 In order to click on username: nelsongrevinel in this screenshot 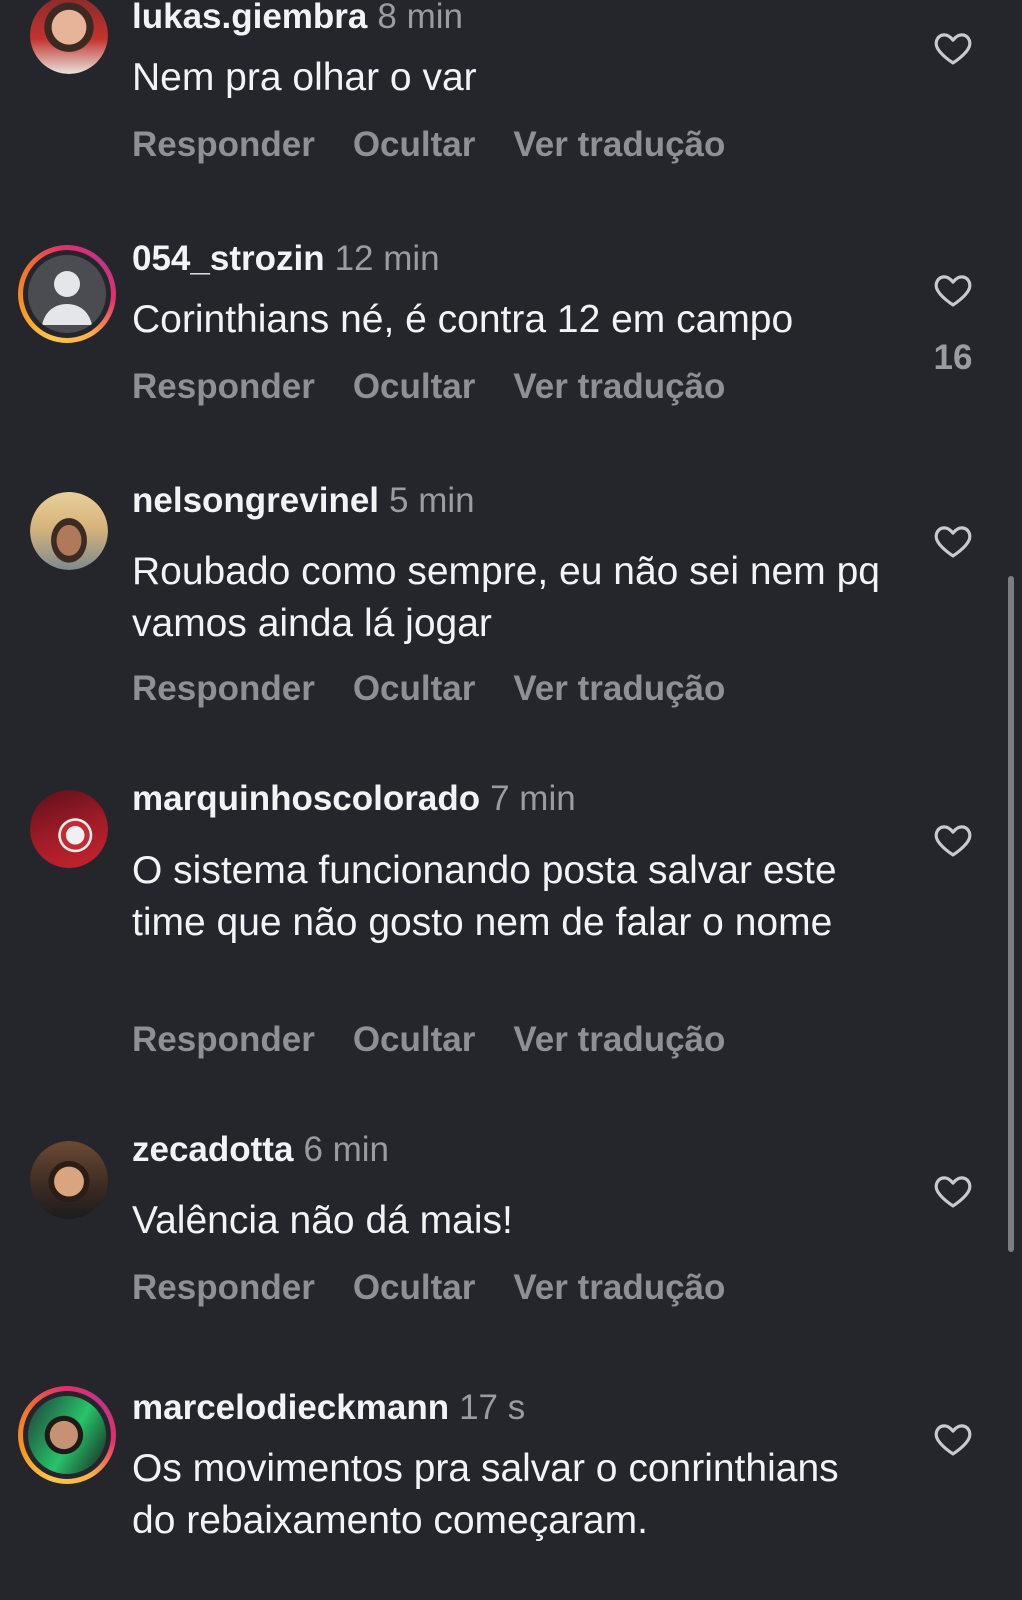, I will do `click(255, 500)`.